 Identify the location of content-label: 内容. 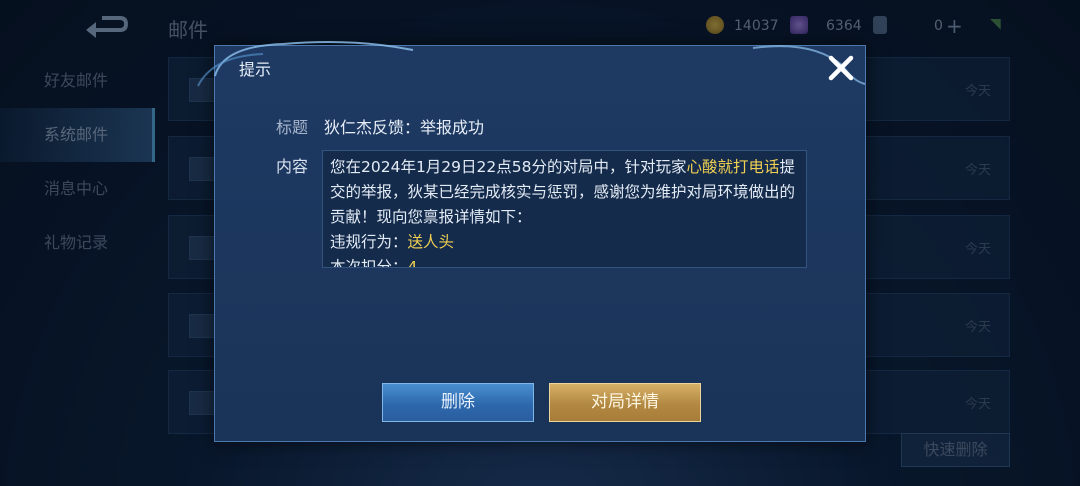
(292, 166).